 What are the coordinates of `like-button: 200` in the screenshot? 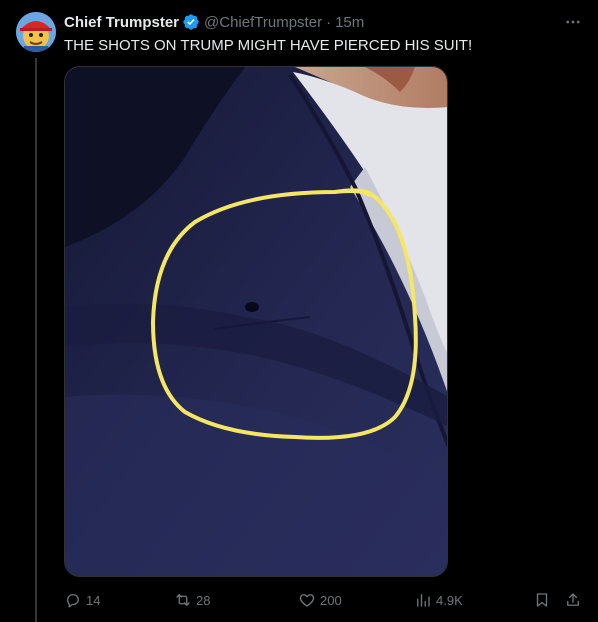 It's located at (320, 600).